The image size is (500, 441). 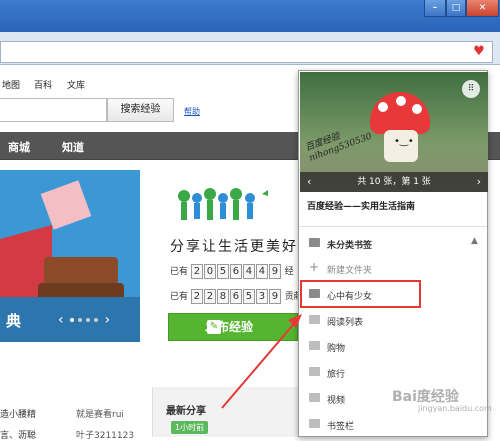 I want to click on plus-icon: +, so click(x=314, y=267).